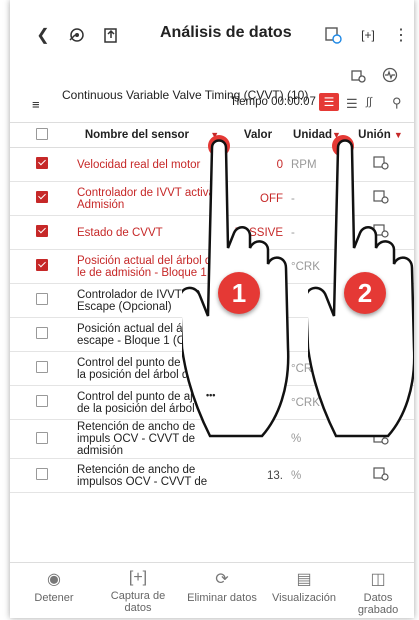 The image size is (419, 620). Describe the element at coordinates (352, 104) in the screenshot. I see `text-view-icon: ☰` at that location.